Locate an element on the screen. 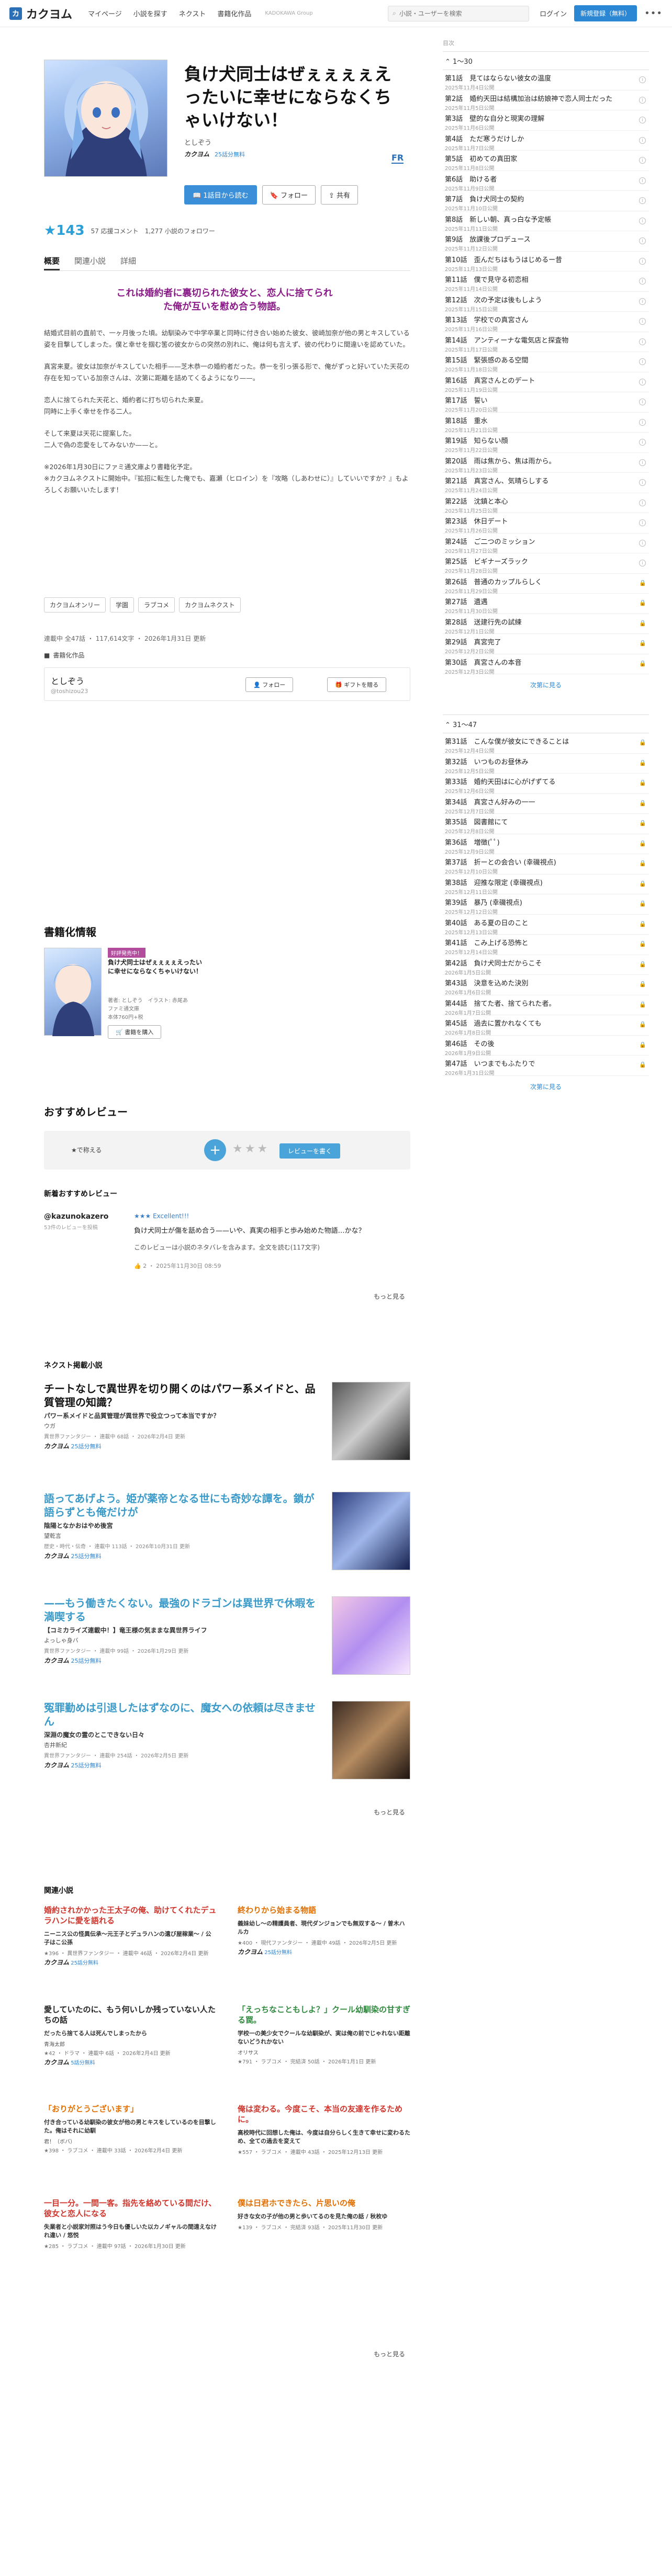 The width and height of the screenshot is (672, 2576). star-count: ★143 is located at coordinates (64, 231).